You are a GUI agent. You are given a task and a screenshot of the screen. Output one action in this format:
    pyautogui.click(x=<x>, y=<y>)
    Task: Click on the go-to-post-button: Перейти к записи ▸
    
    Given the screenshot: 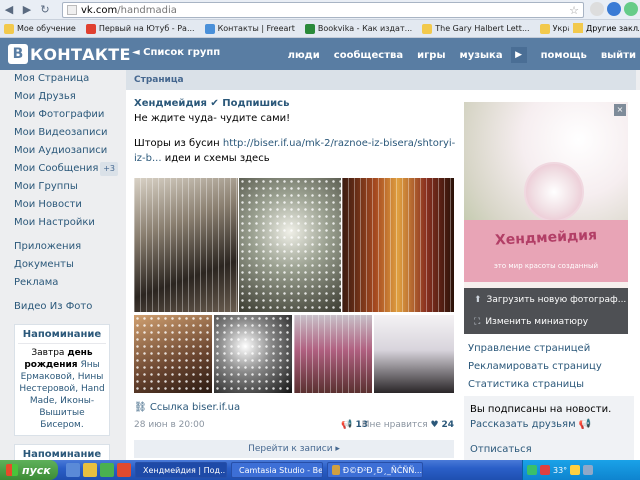 What is the action you would take?
    pyautogui.click(x=294, y=449)
    